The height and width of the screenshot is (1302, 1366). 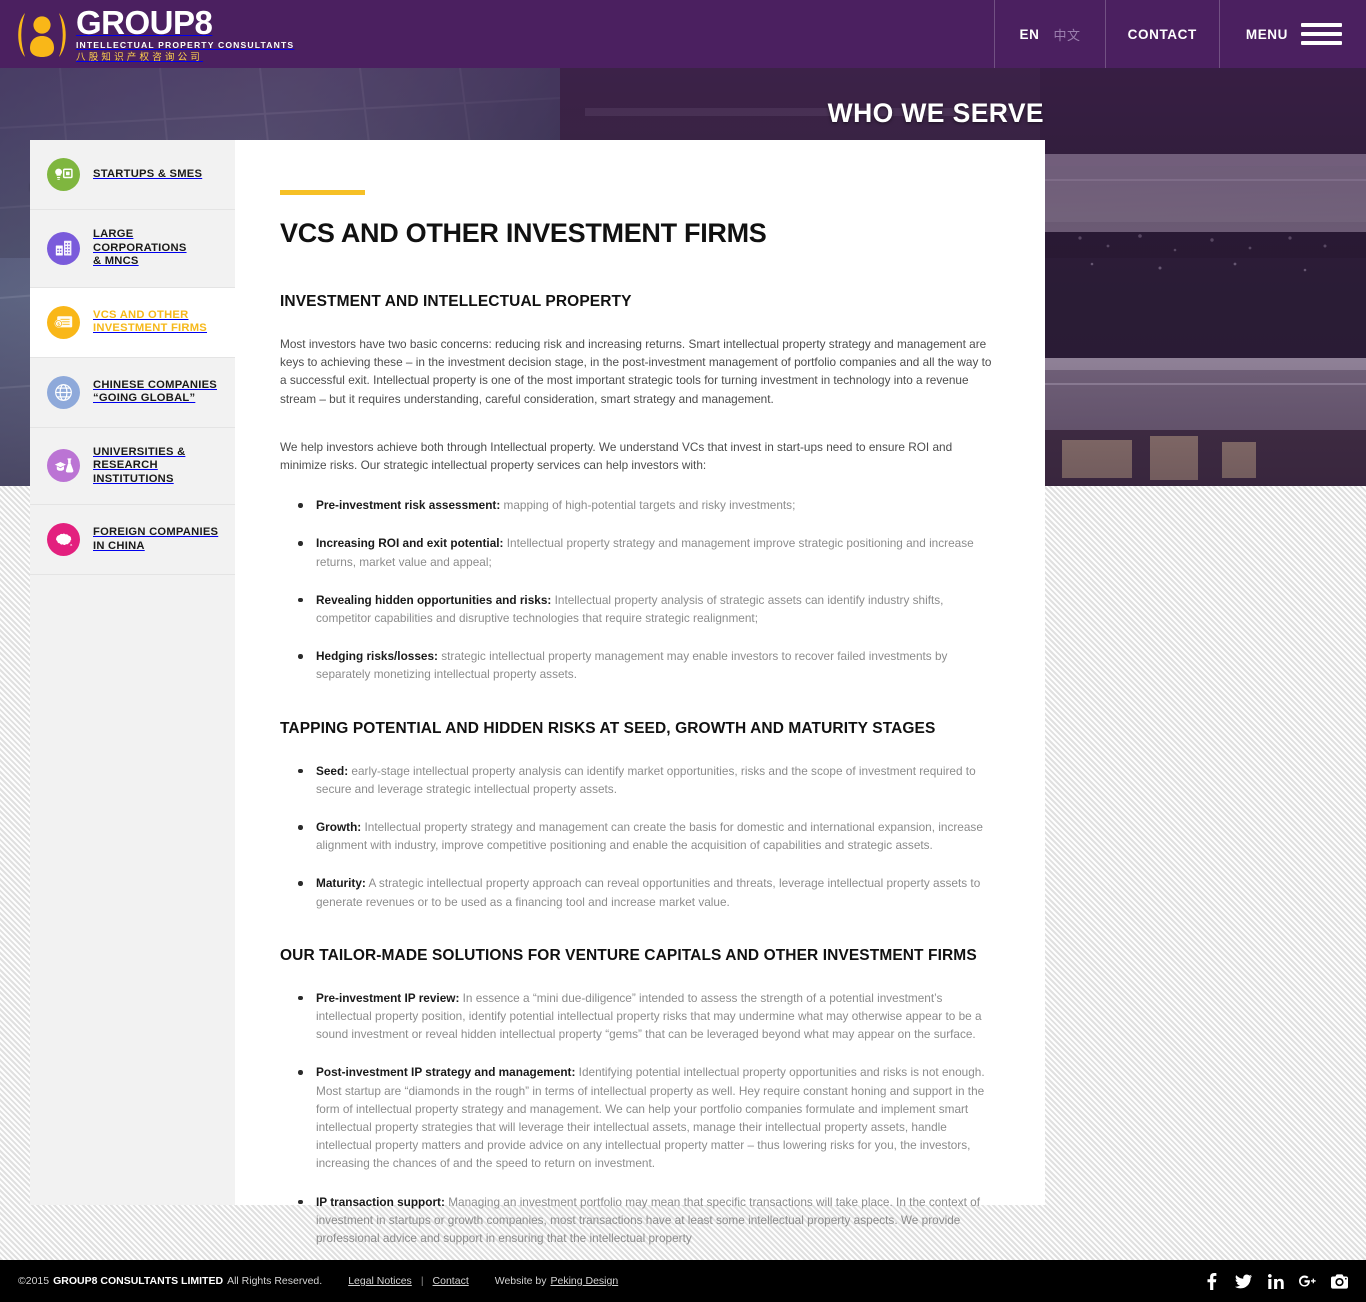 What do you see at coordinates (380, 1201) in the screenshot?
I see `list-item-term: IP transaction support:` at bounding box center [380, 1201].